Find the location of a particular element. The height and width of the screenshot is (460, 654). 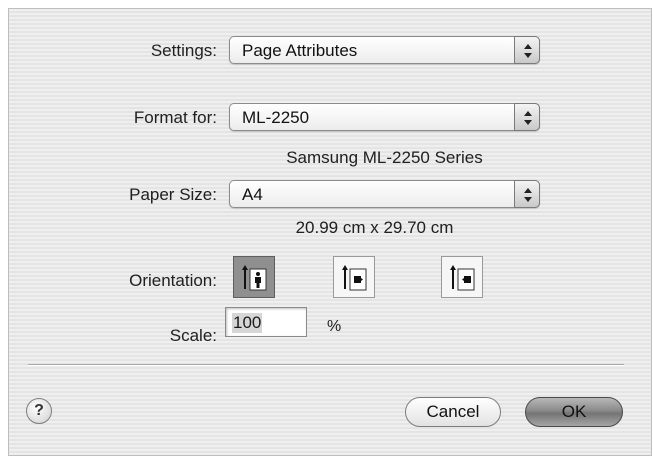

scale-input-value: 100 is located at coordinates (247, 323).